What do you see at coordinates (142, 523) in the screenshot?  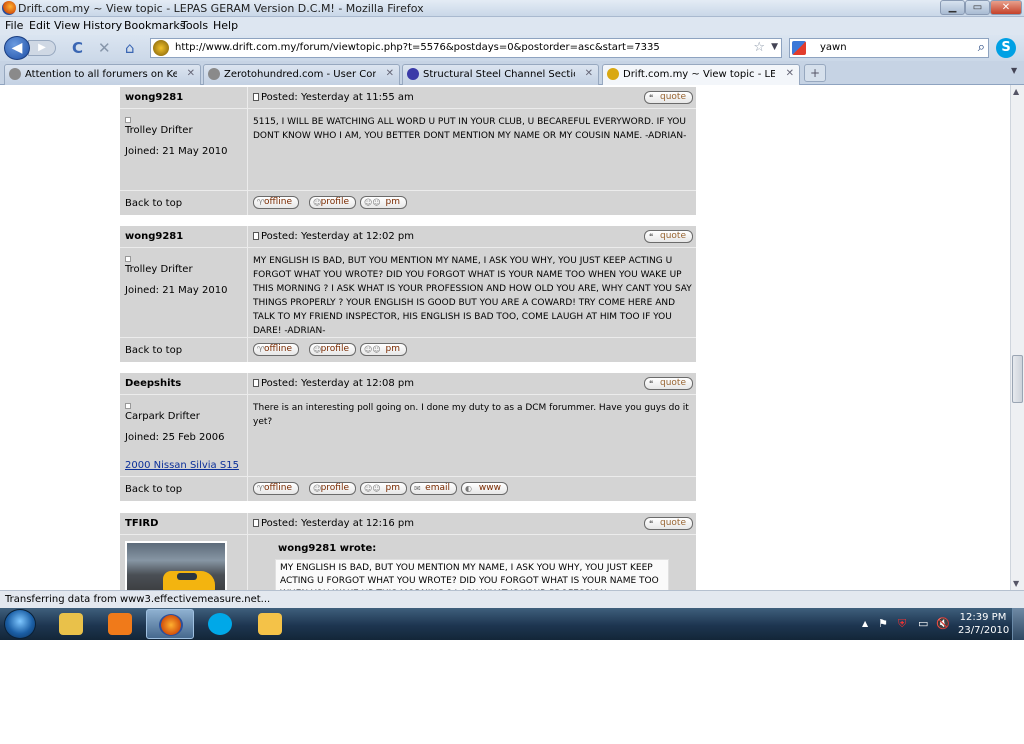 I see `post-username: TFIRD` at bounding box center [142, 523].